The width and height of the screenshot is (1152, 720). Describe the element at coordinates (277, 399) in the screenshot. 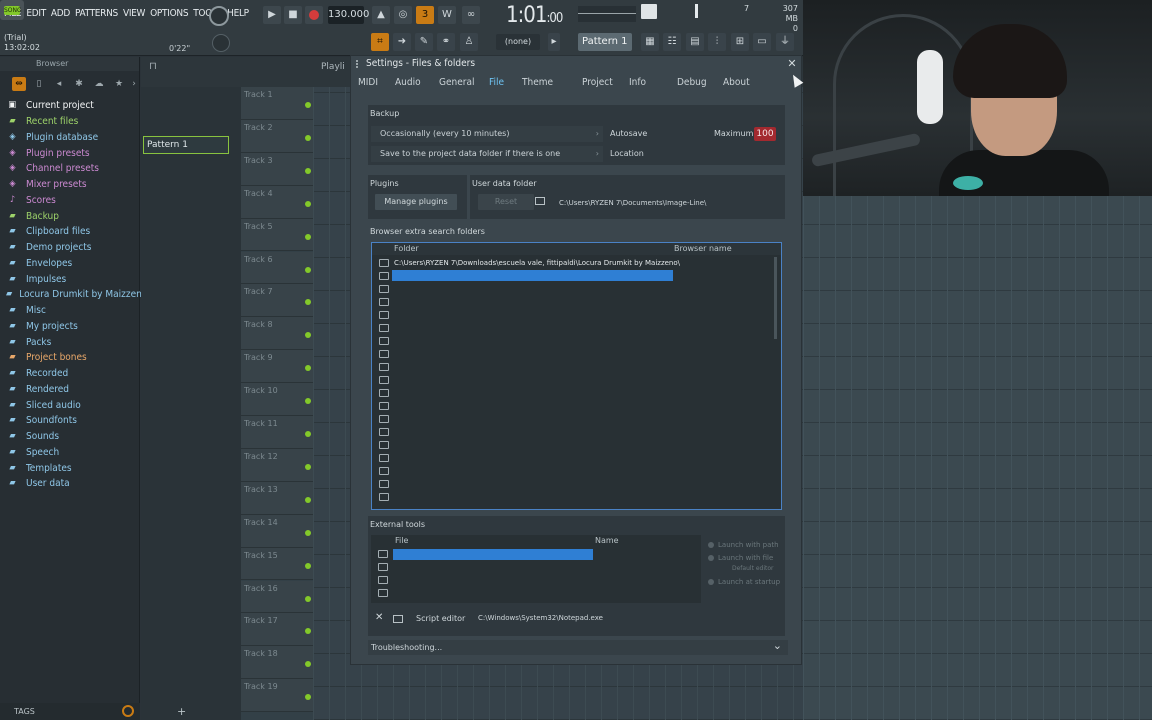

I see `track-header: Track 10` at that location.